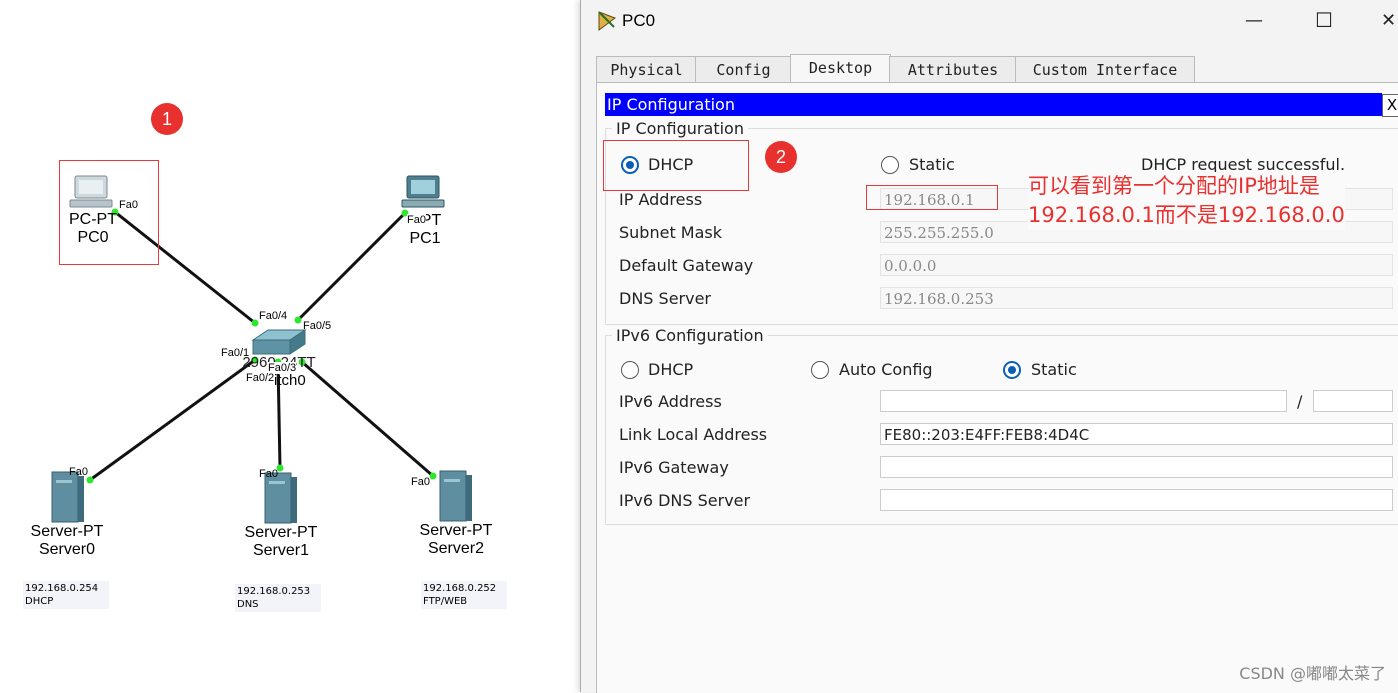 This screenshot has height=693, width=1398. I want to click on step-1-badge: 1, so click(167, 119).